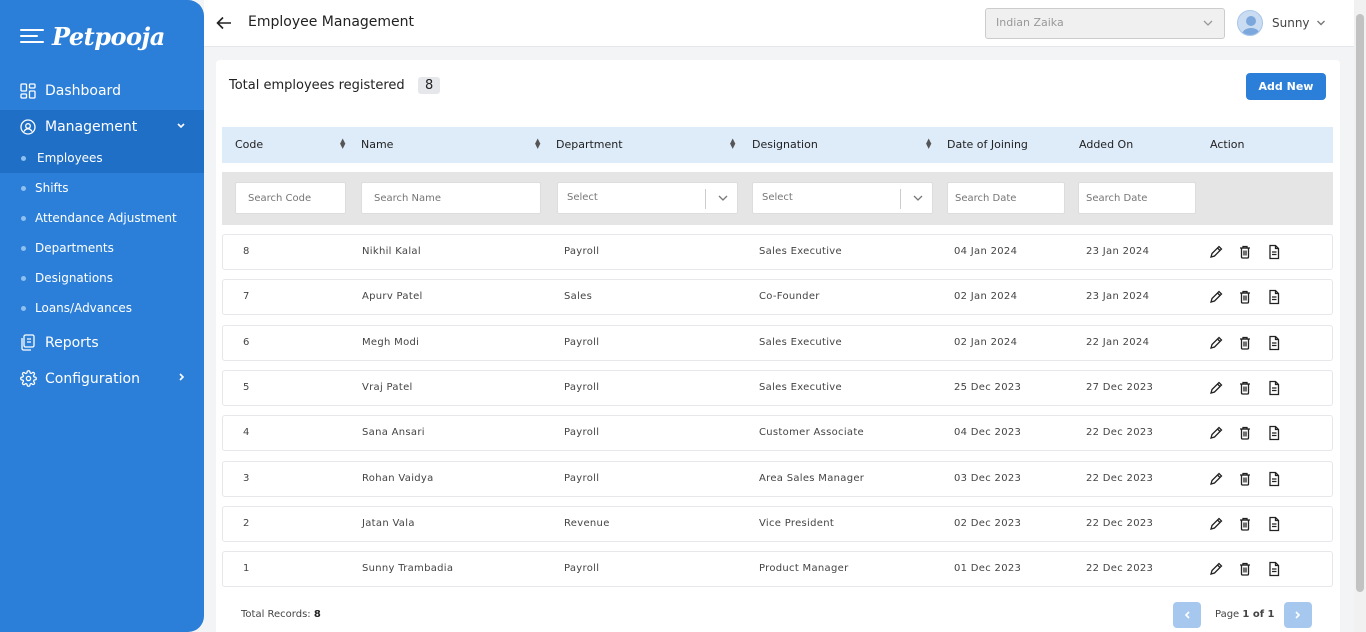 This screenshot has height=632, width=1366. What do you see at coordinates (92, 378) in the screenshot?
I see `sidebar-item-label: Configuration` at bounding box center [92, 378].